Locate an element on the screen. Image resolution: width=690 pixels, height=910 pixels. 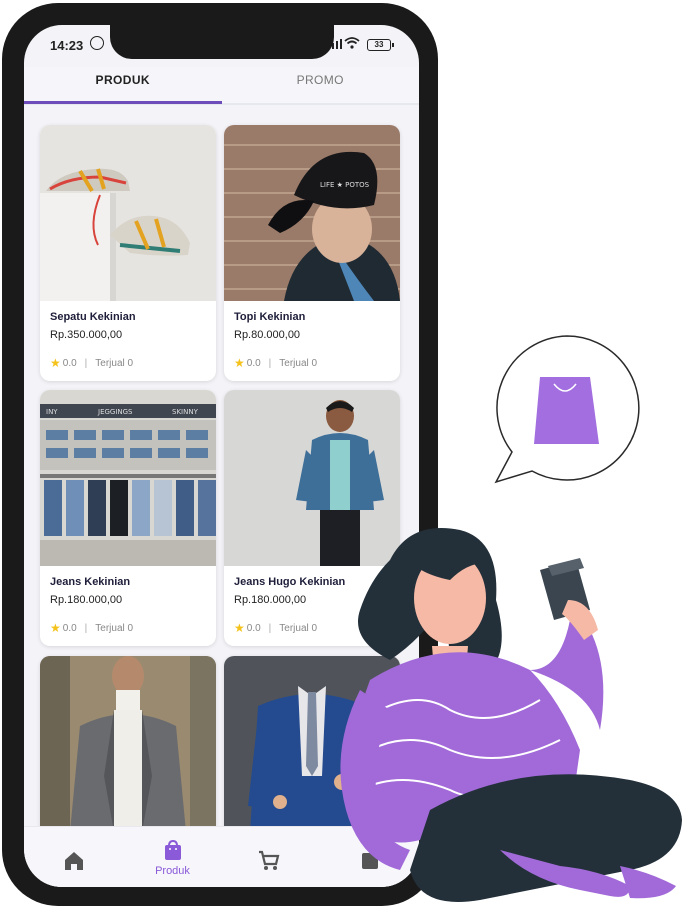
tab-promo: PROMO is located at coordinates (321, 85).